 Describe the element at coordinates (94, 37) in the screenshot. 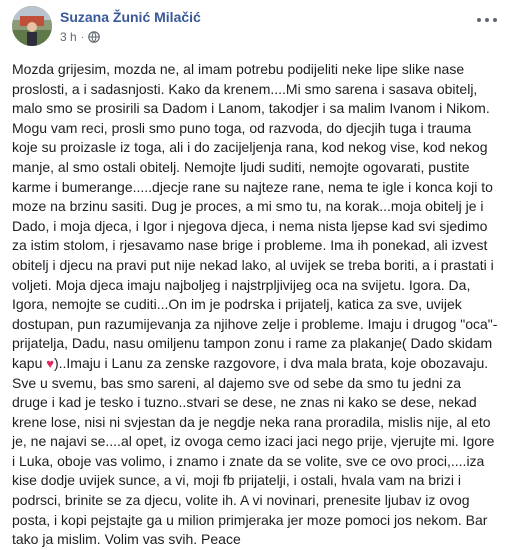

I see `globe-icon` at that location.